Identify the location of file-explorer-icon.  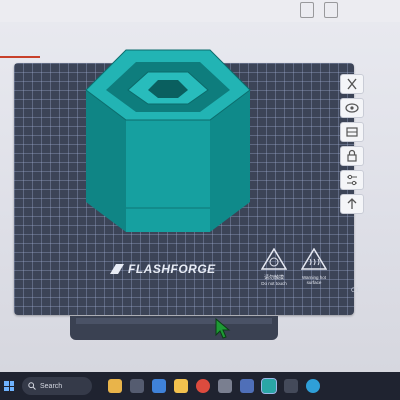
(115, 386).